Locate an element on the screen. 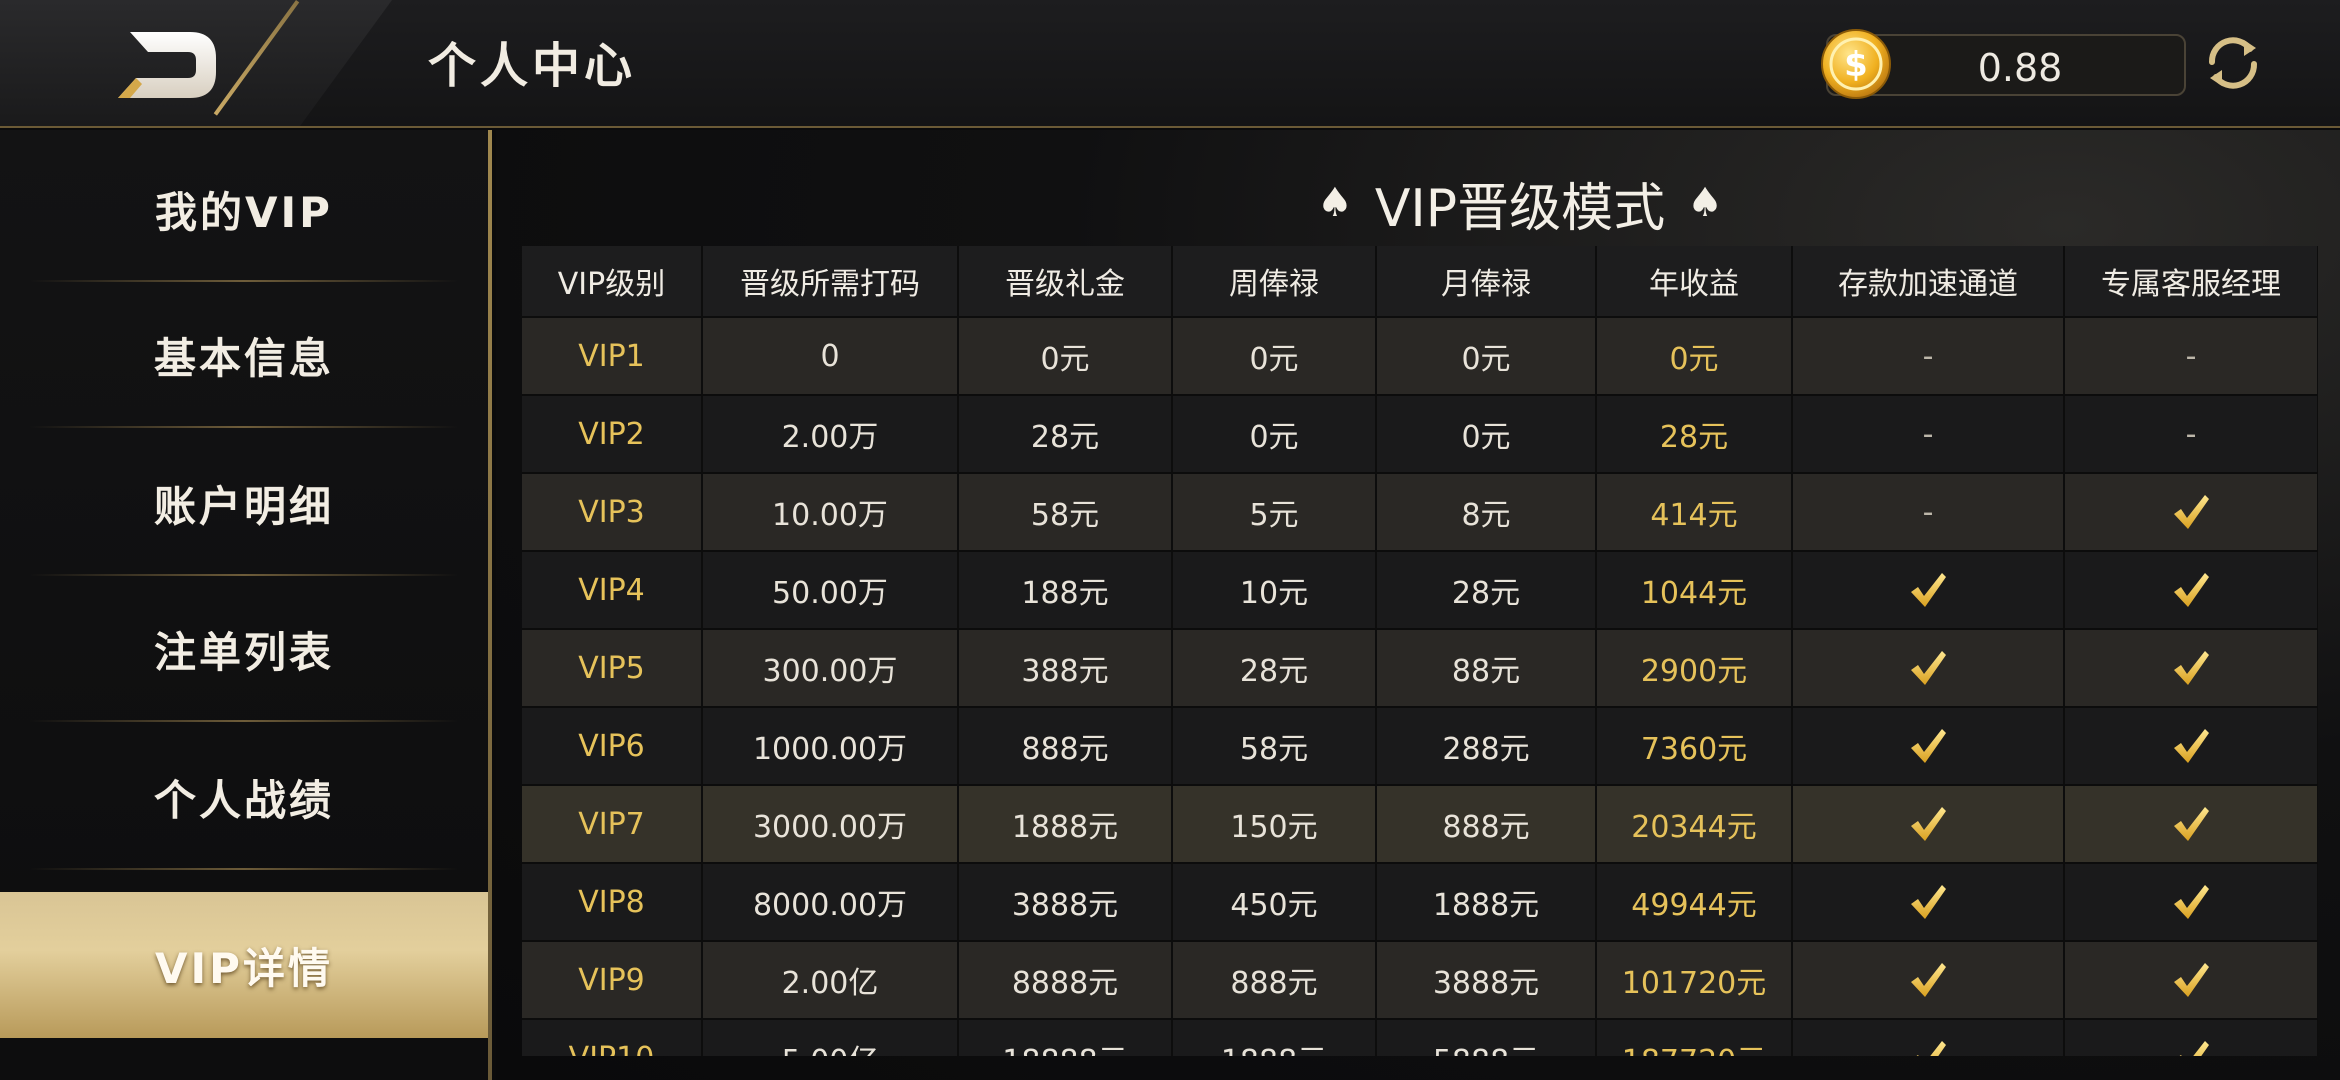  table-cell: 5888元 is located at coordinates (1486, 1037).